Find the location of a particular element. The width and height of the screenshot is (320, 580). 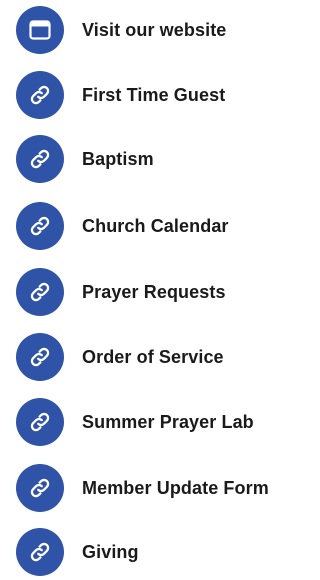

link-member-update-form: Member Update Form is located at coordinates (140, 488).